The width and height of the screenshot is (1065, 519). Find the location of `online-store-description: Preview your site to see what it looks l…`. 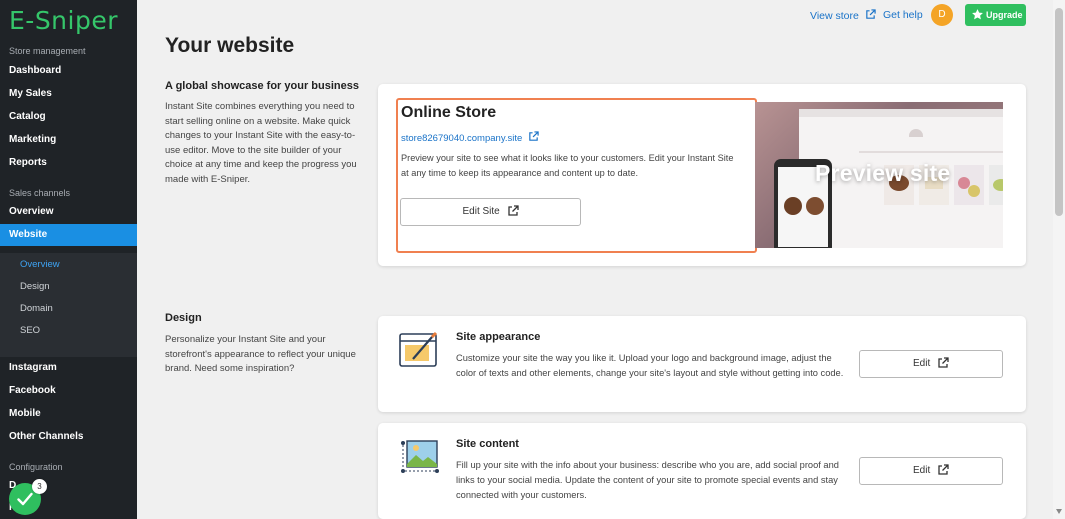

online-store-description: Preview your site to see what it looks l… is located at coordinates (567, 165).